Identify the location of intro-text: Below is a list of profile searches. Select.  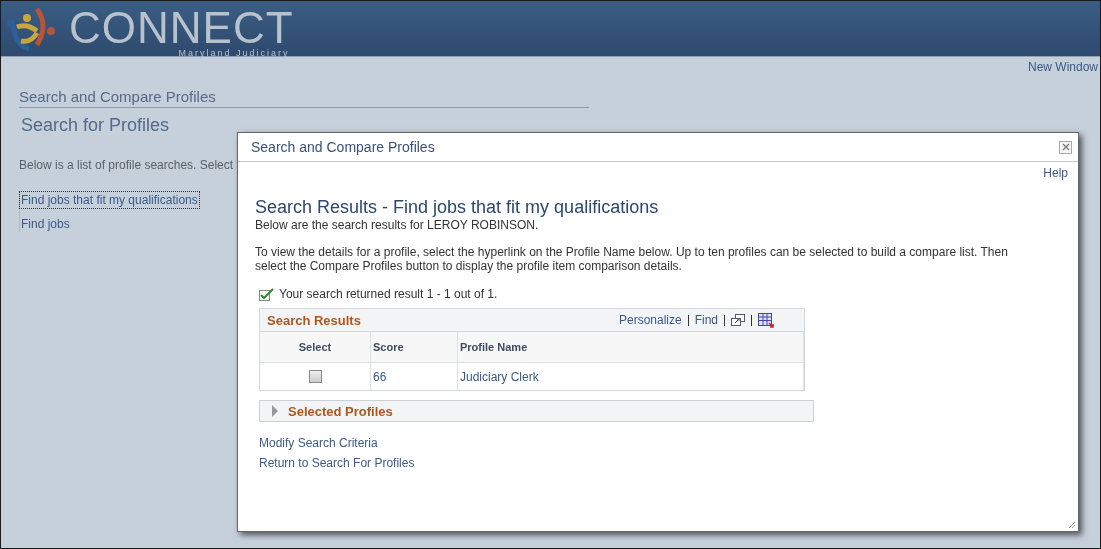
(127, 165).